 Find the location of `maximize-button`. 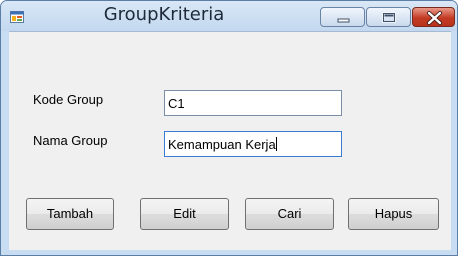

maximize-button is located at coordinates (388, 17).